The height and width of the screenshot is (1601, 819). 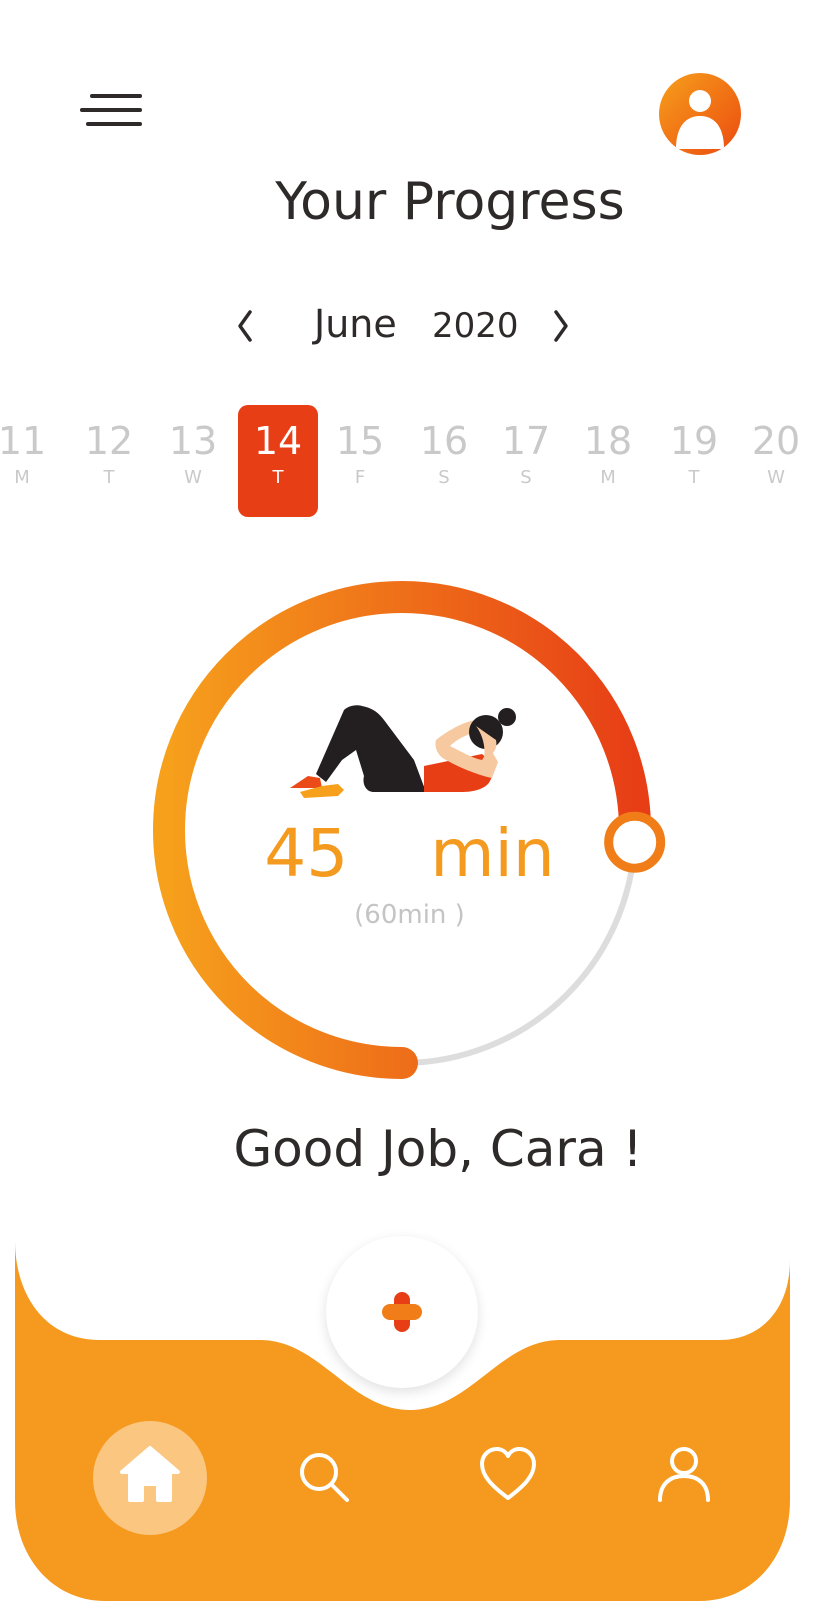 I want to click on month-label: June, so click(x=355, y=324).